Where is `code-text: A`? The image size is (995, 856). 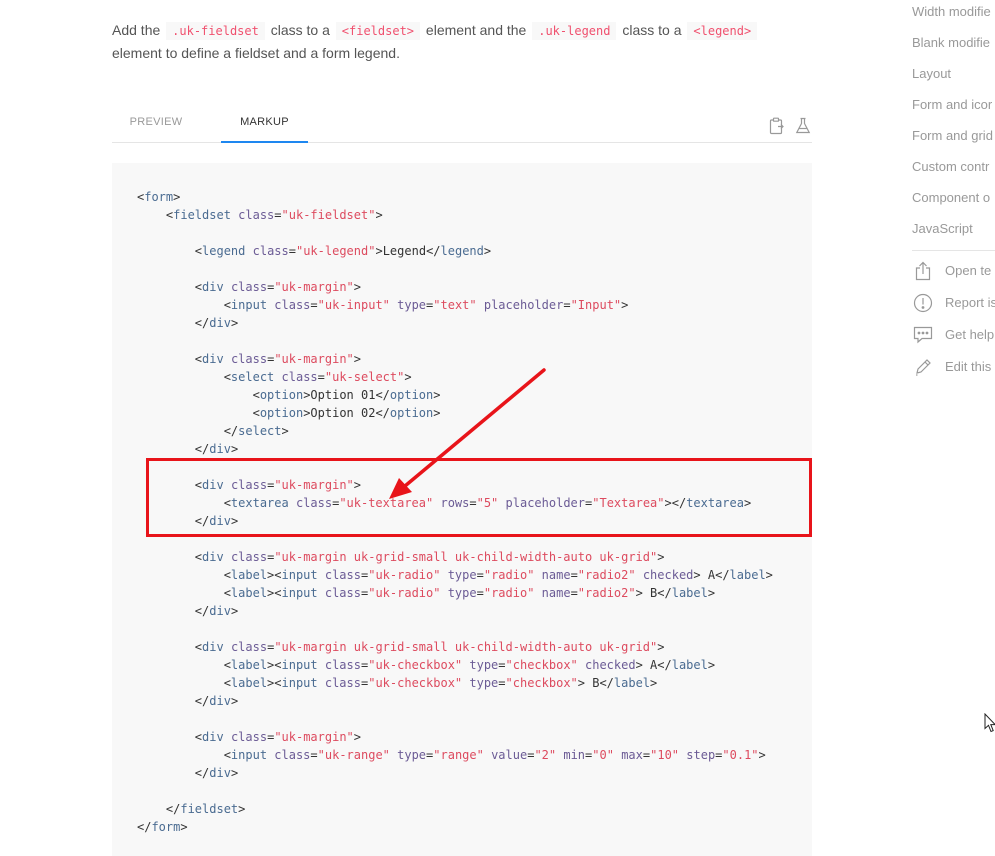
code-text: A is located at coordinates (650, 665).